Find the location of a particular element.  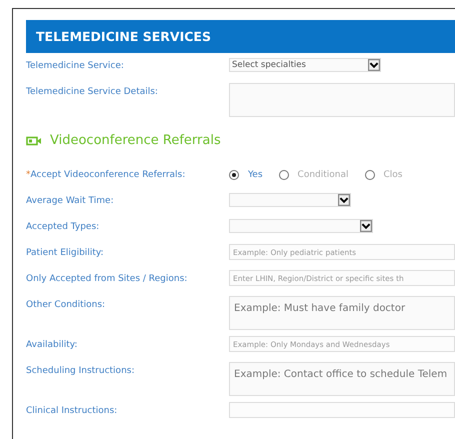

field-label: Scheduling Instructions: is located at coordinates (81, 370).